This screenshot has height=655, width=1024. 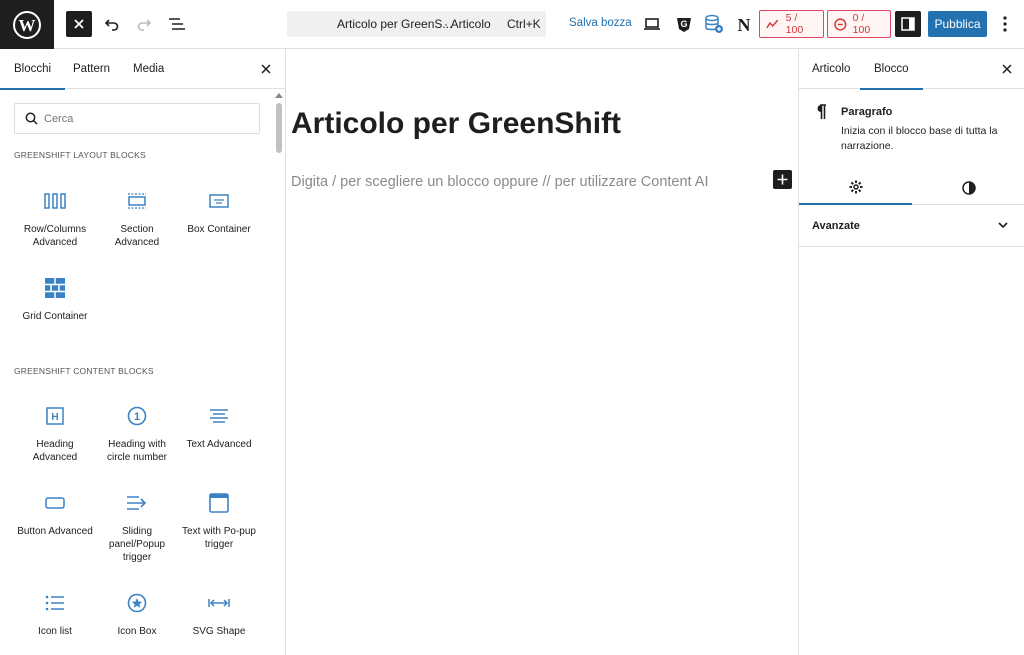 What do you see at coordinates (957, 24) in the screenshot?
I see `publish-button: Pubblica` at bounding box center [957, 24].